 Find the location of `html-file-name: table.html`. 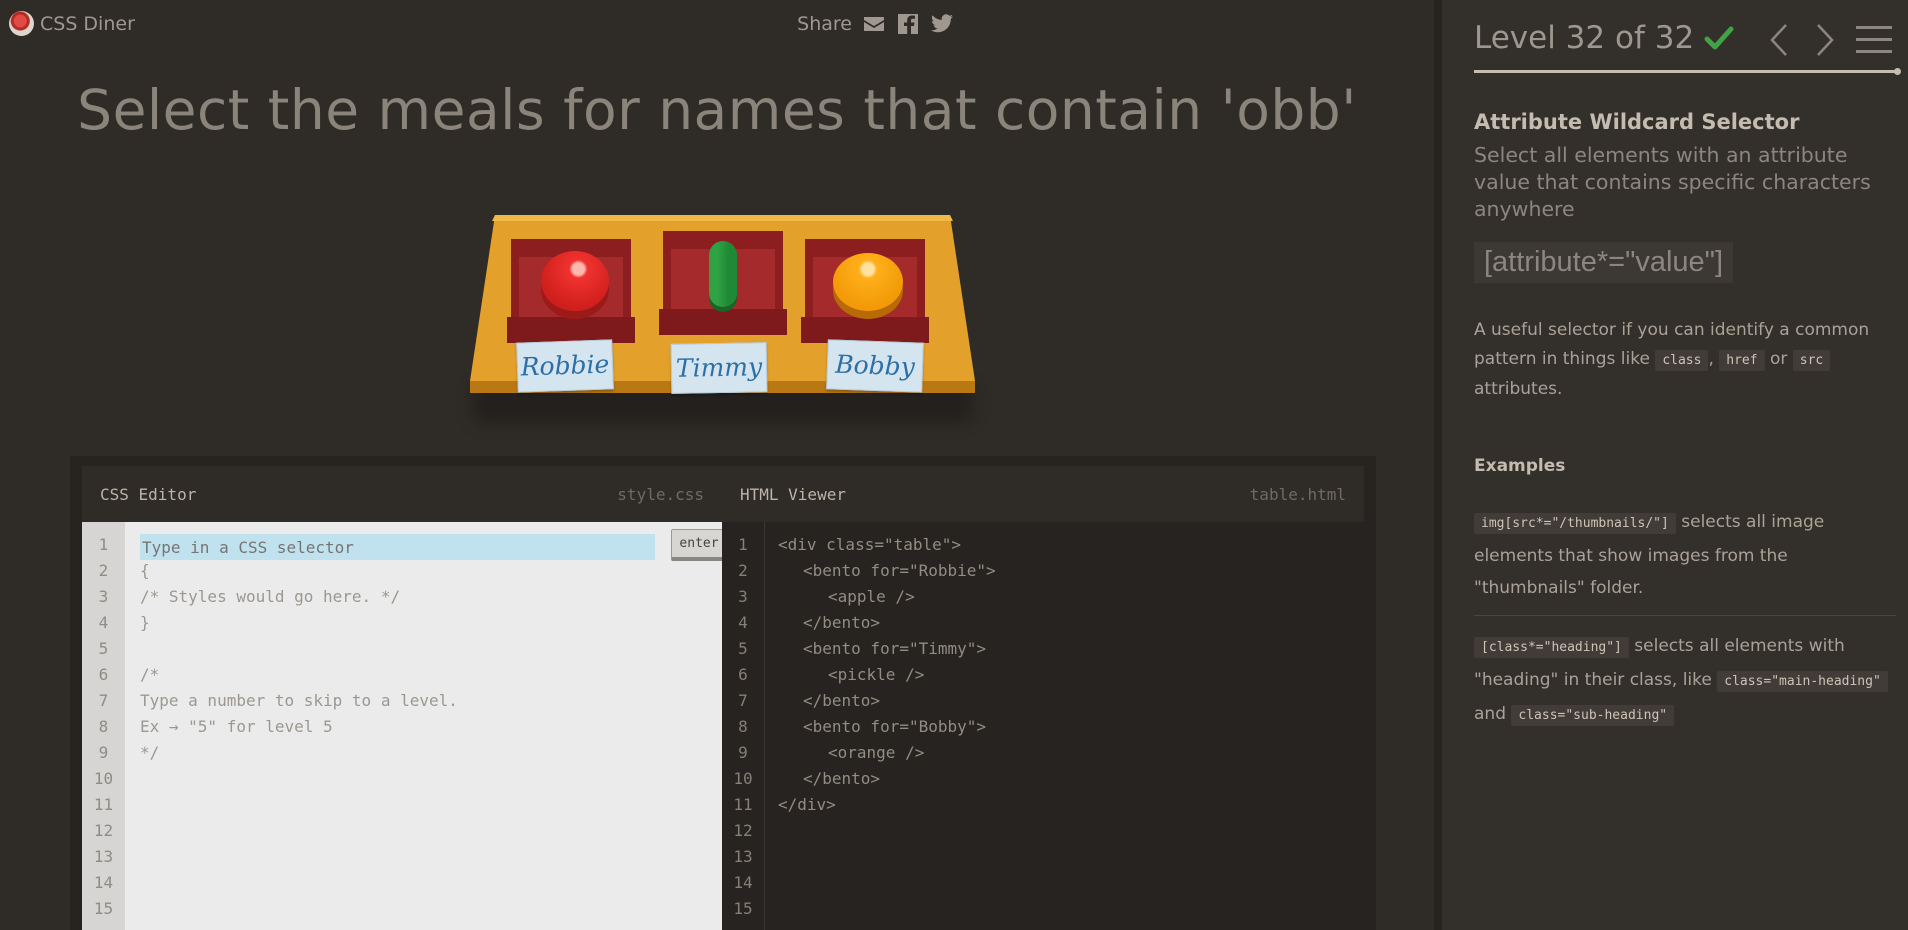

html-file-name: table.html is located at coordinates (1297, 494).